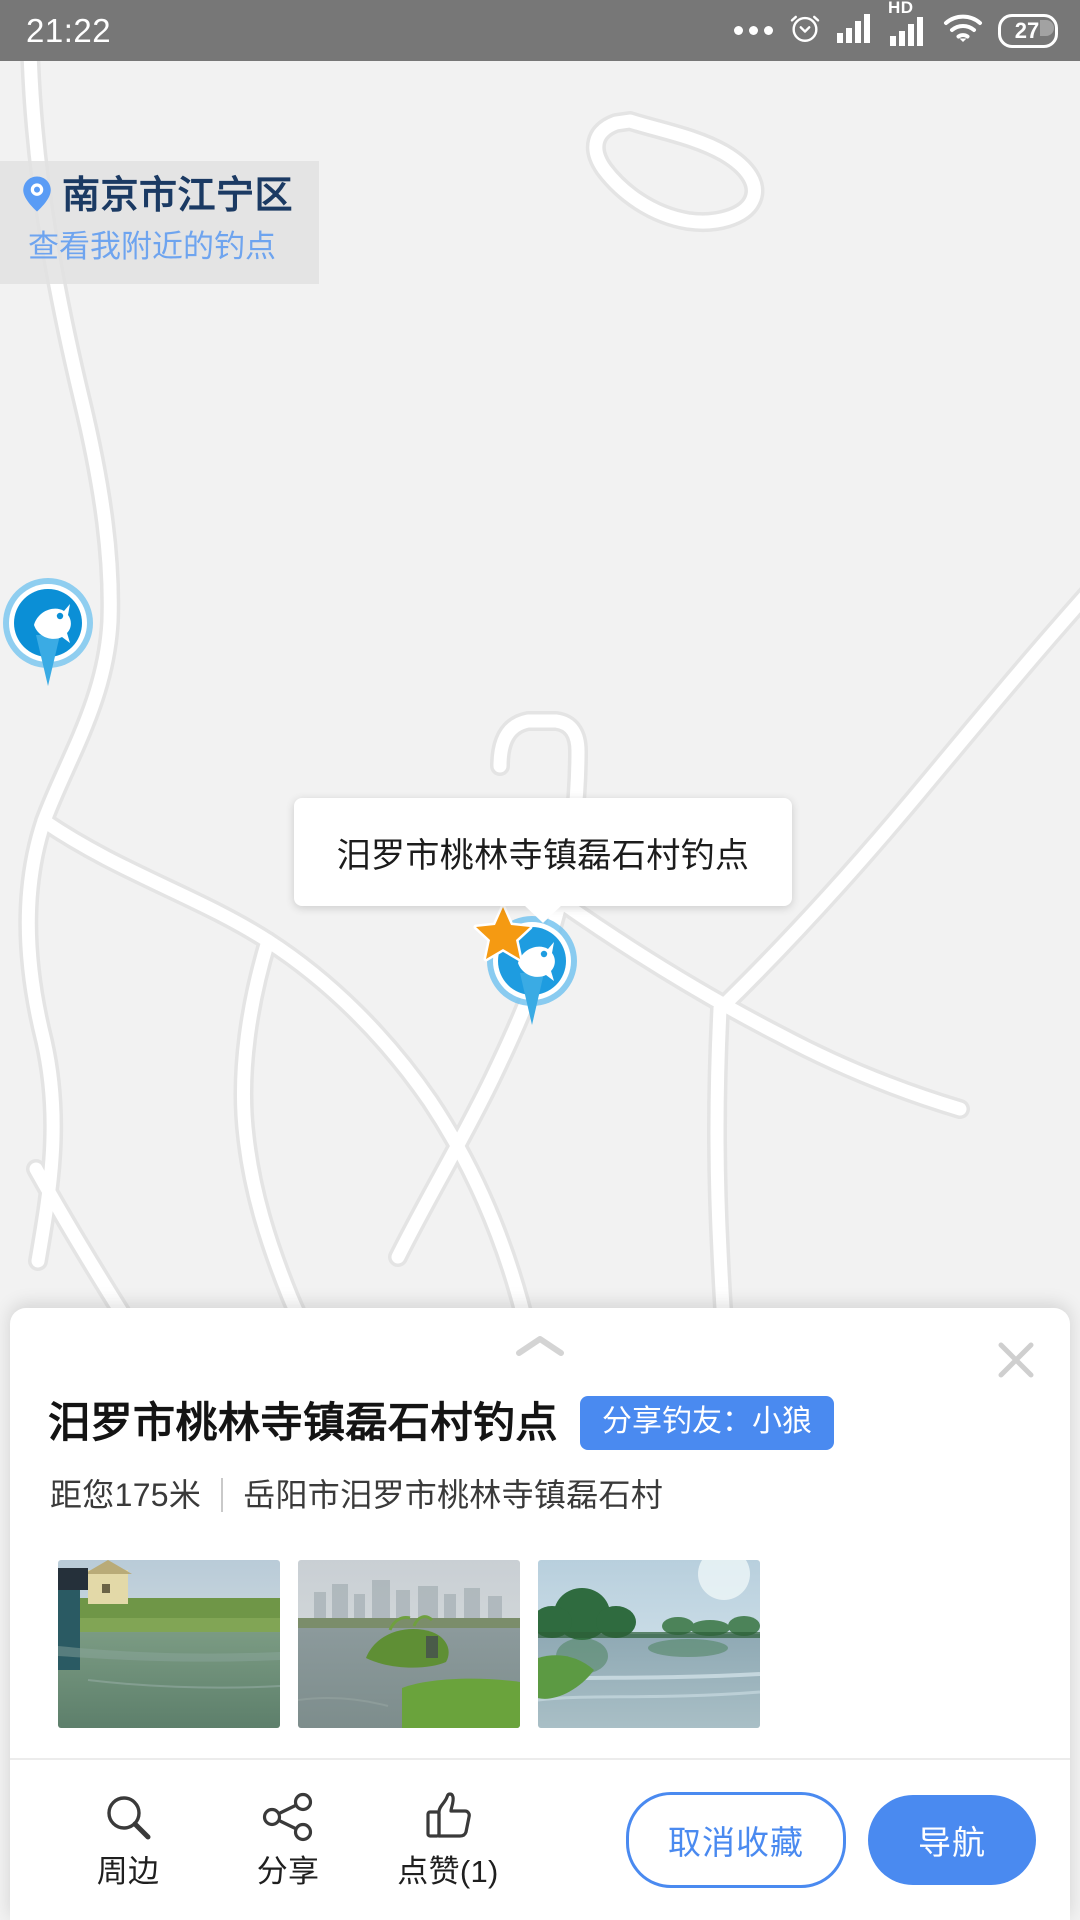 The height and width of the screenshot is (1920, 1080). What do you see at coordinates (288, 1819) in the screenshot?
I see `share-icon` at bounding box center [288, 1819].